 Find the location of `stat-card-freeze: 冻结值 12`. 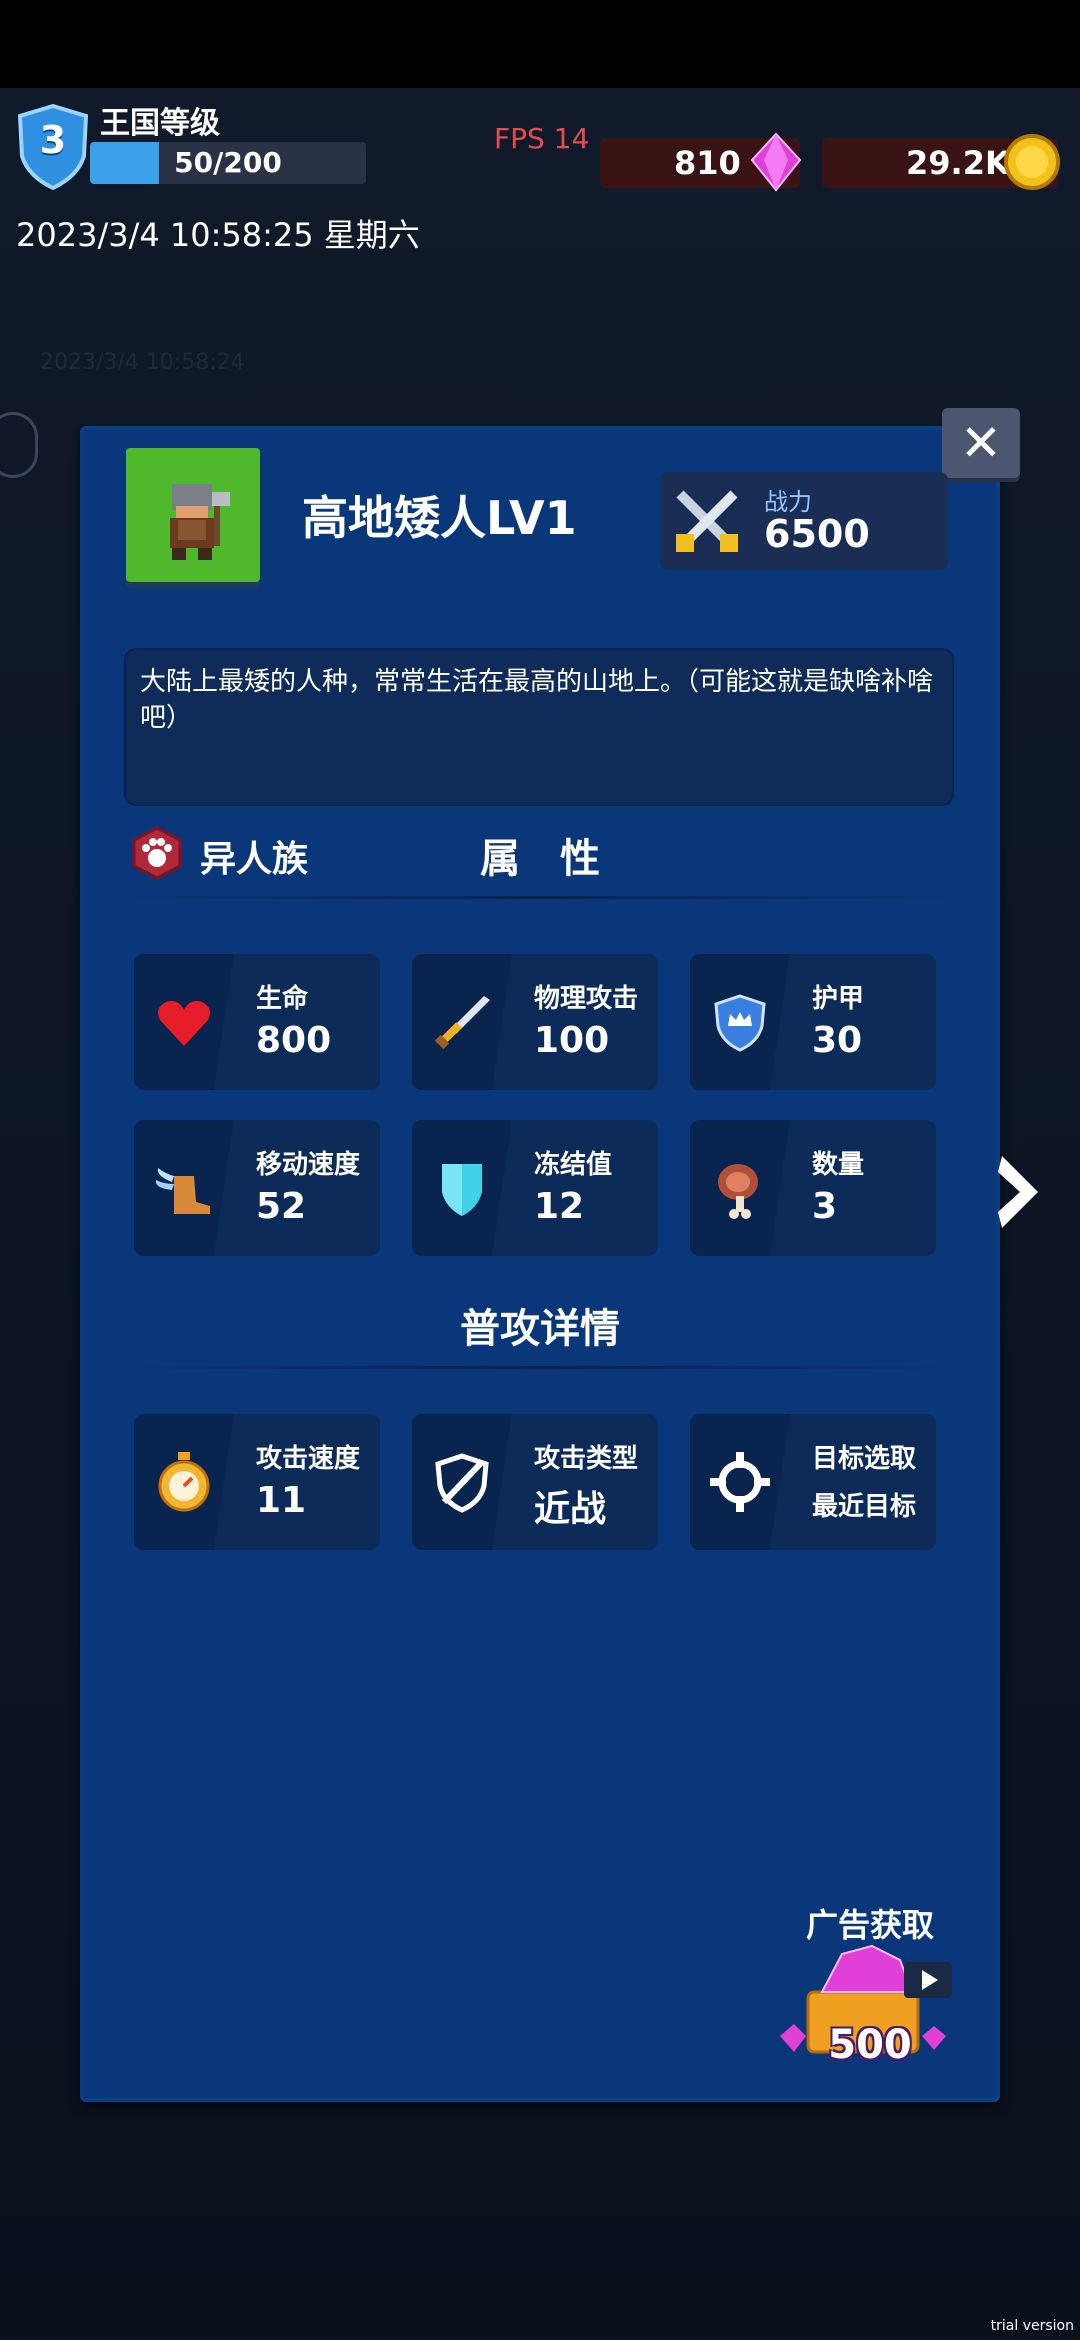

stat-card-freeze: 冻结值 12 is located at coordinates (535, 1188).